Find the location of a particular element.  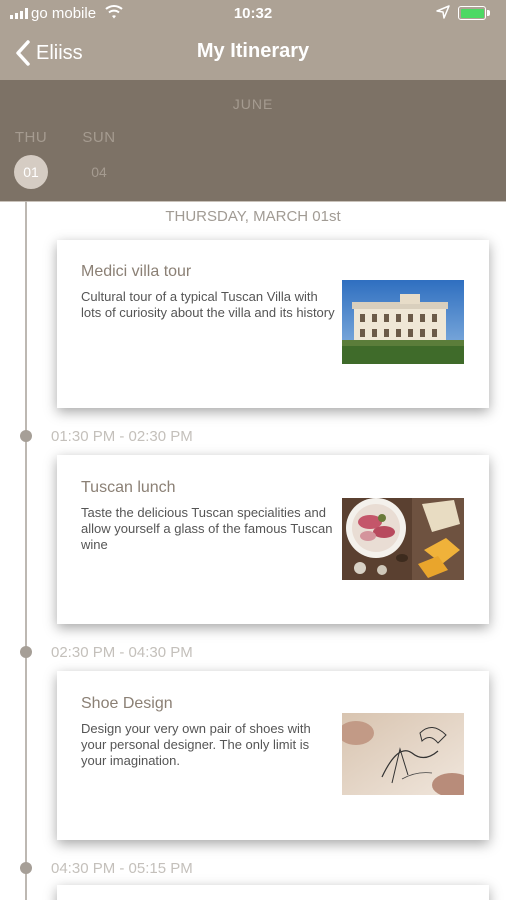

date-picker: JUNE THU SUN 01 04 is located at coordinates (253, 140).